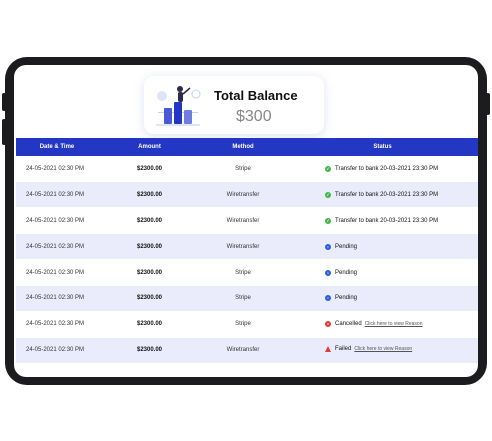  I want to click on balance-title: Total Balance, so click(256, 95).